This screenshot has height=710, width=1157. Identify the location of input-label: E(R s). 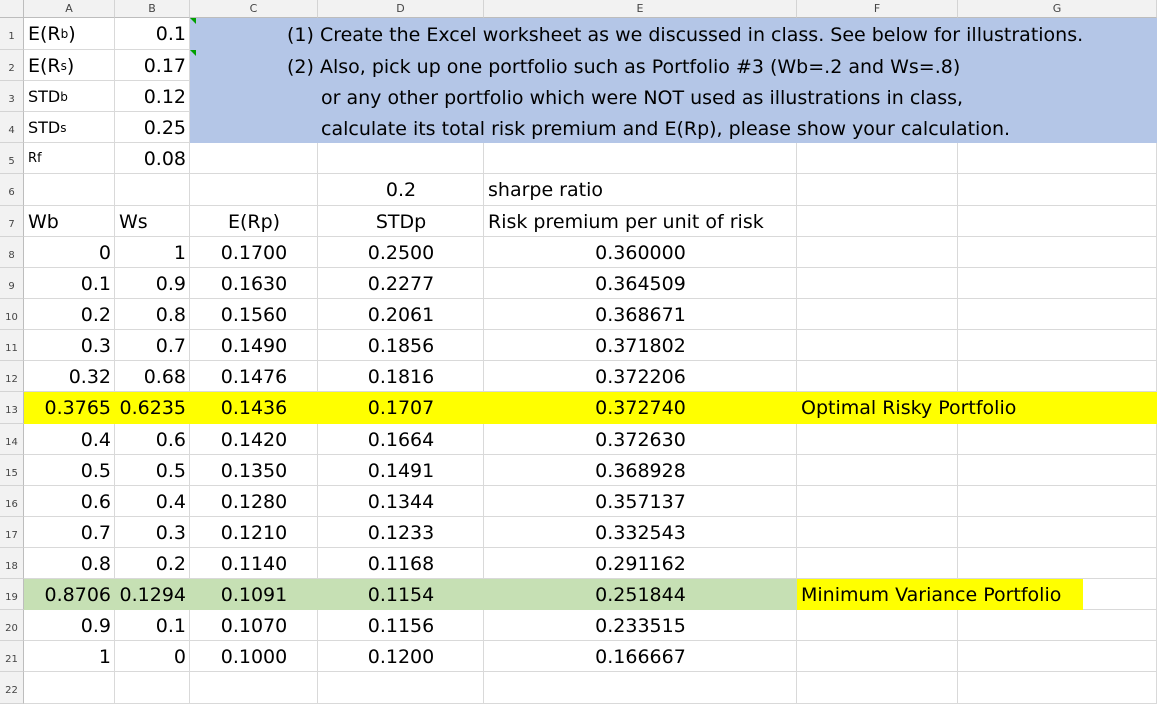
(69, 65).